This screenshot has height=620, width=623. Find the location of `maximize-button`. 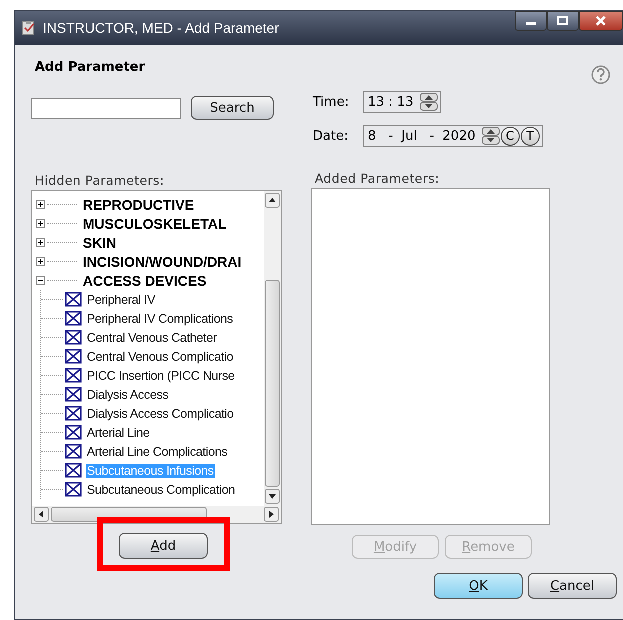

maximize-button is located at coordinates (563, 21).